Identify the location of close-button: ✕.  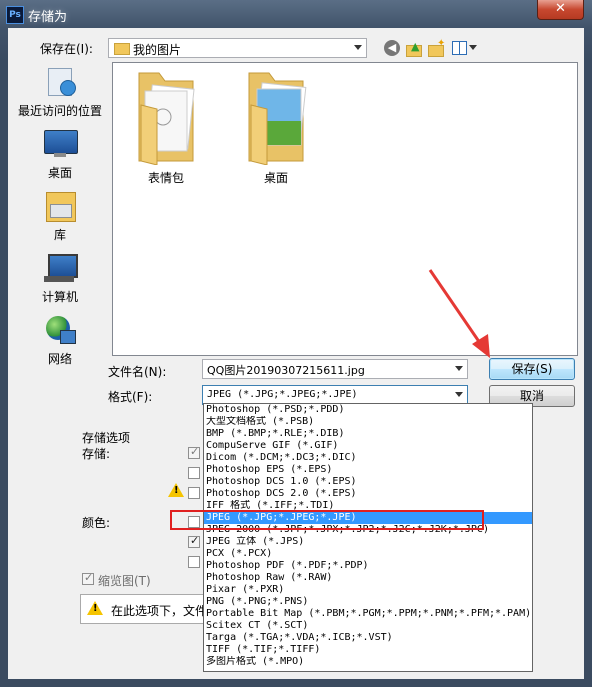
(560, 10).